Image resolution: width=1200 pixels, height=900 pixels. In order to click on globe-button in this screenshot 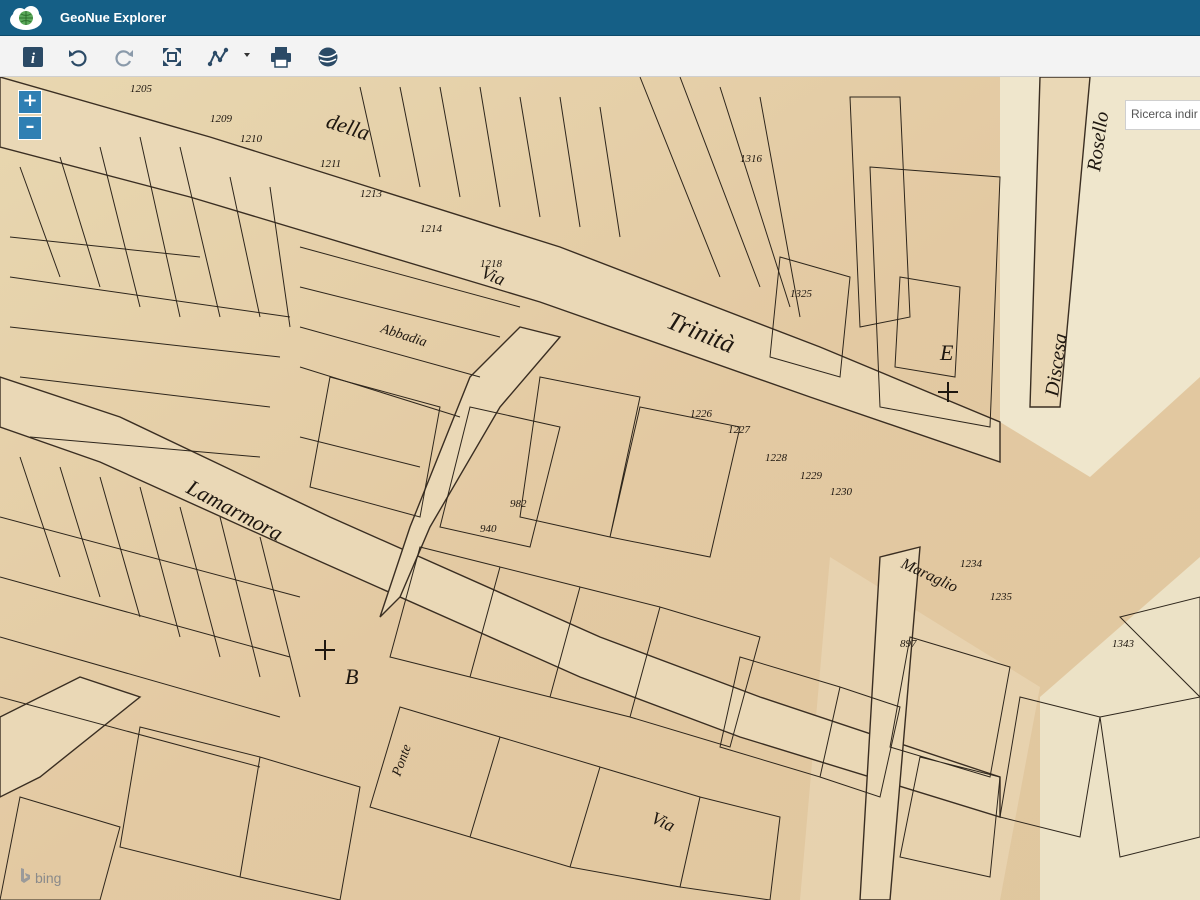, I will do `click(328, 57)`.